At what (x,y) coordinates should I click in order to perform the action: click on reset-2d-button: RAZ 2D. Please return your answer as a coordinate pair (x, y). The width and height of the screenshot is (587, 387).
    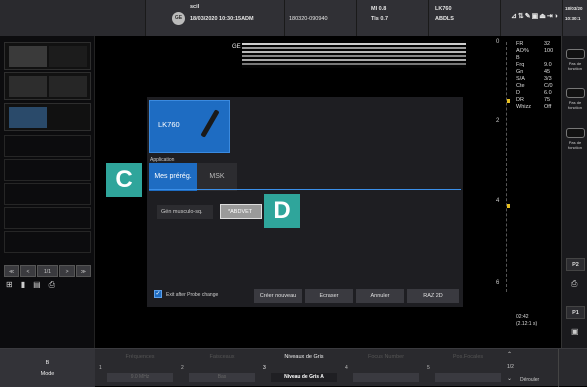
    Looking at the image, I should click on (433, 296).